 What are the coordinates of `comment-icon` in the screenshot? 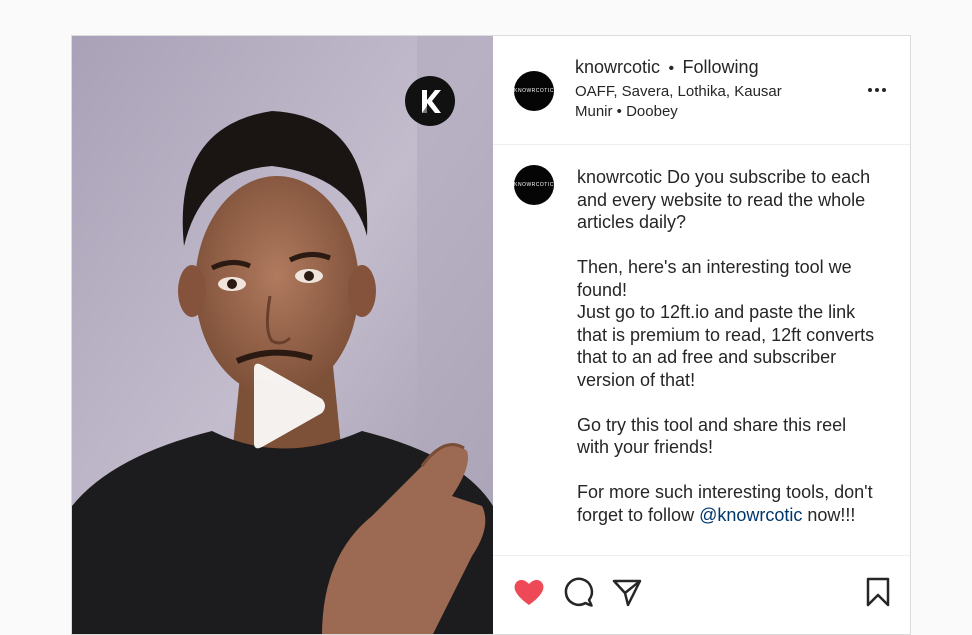 It's located at (579, 592).